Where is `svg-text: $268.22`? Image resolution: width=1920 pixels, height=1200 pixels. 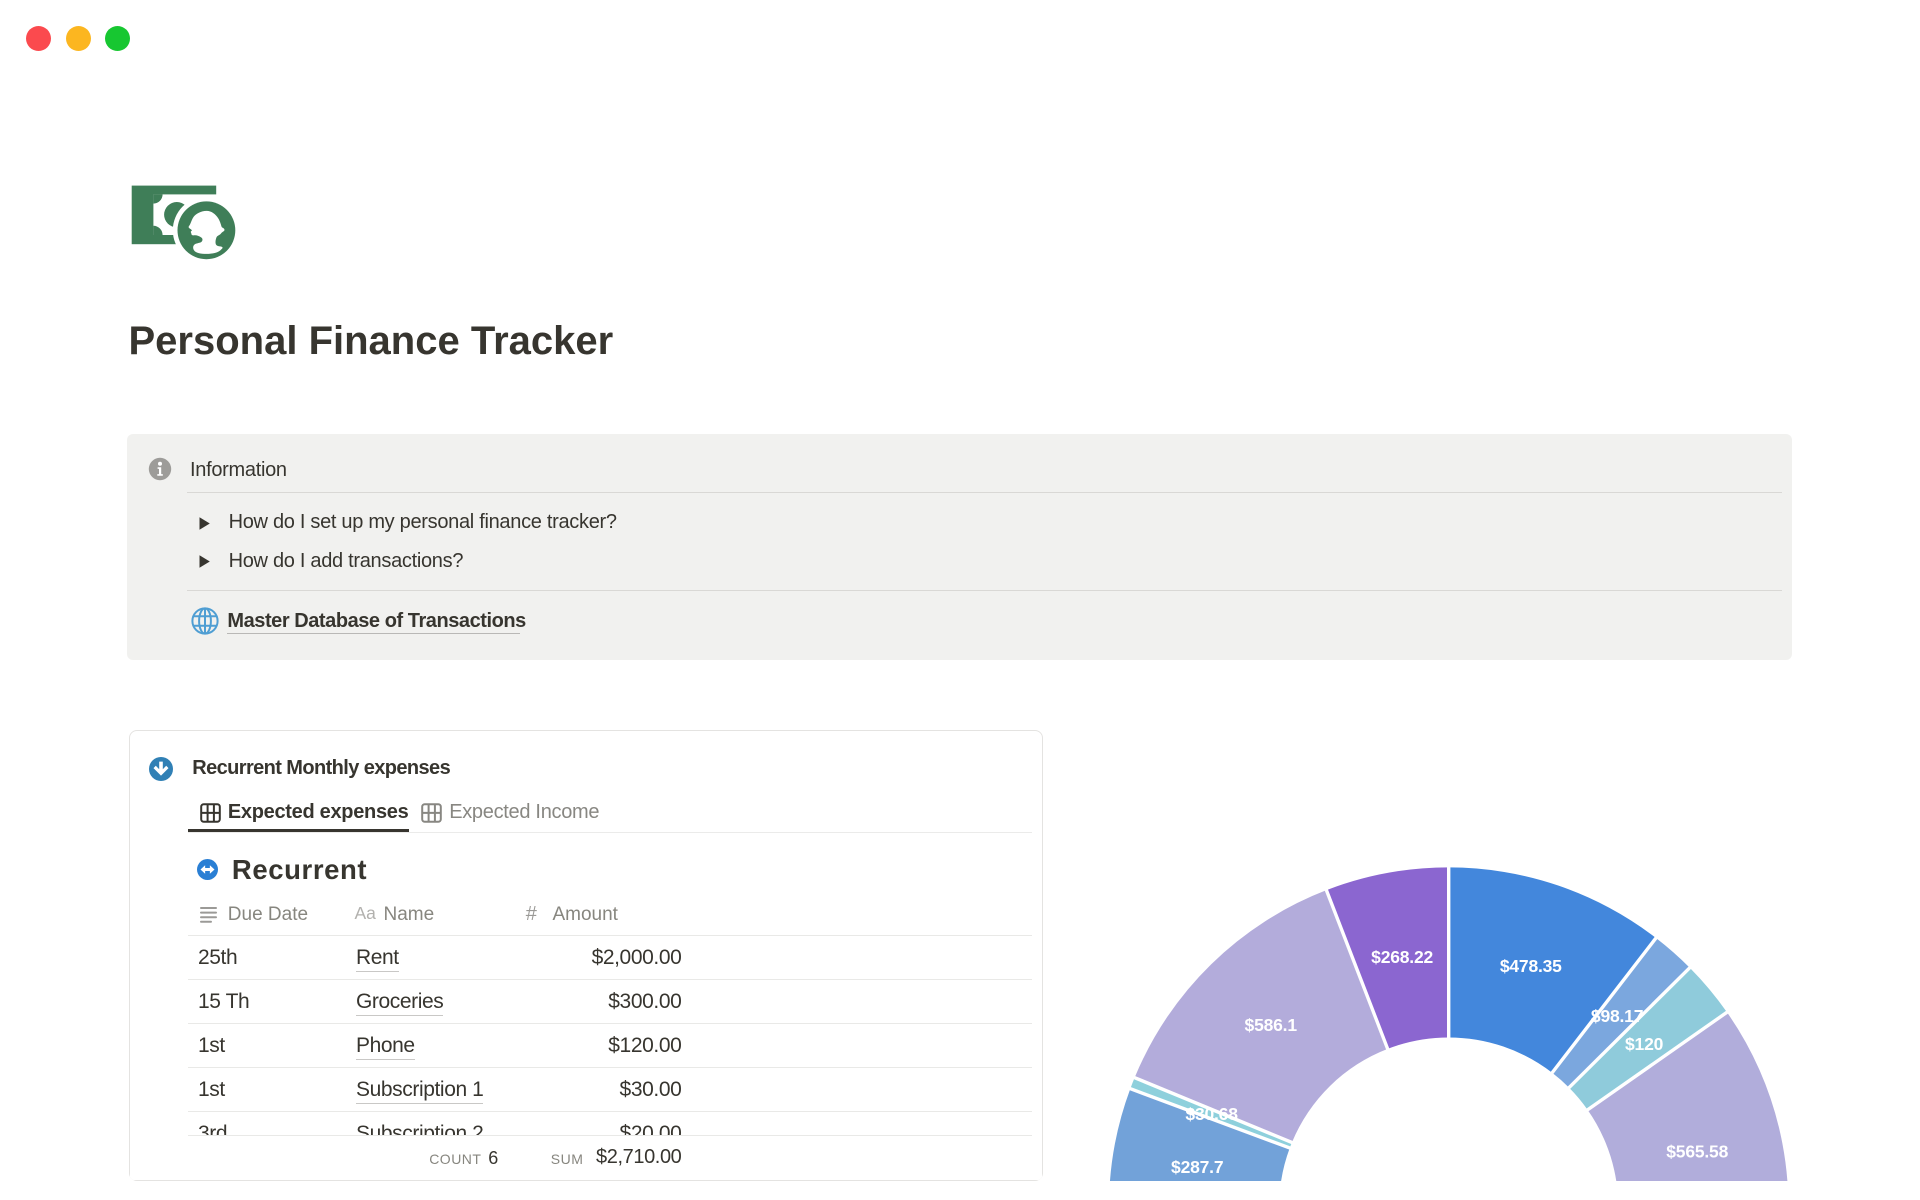
svg-text: $268.22 is located at coordinates (1402, 957).